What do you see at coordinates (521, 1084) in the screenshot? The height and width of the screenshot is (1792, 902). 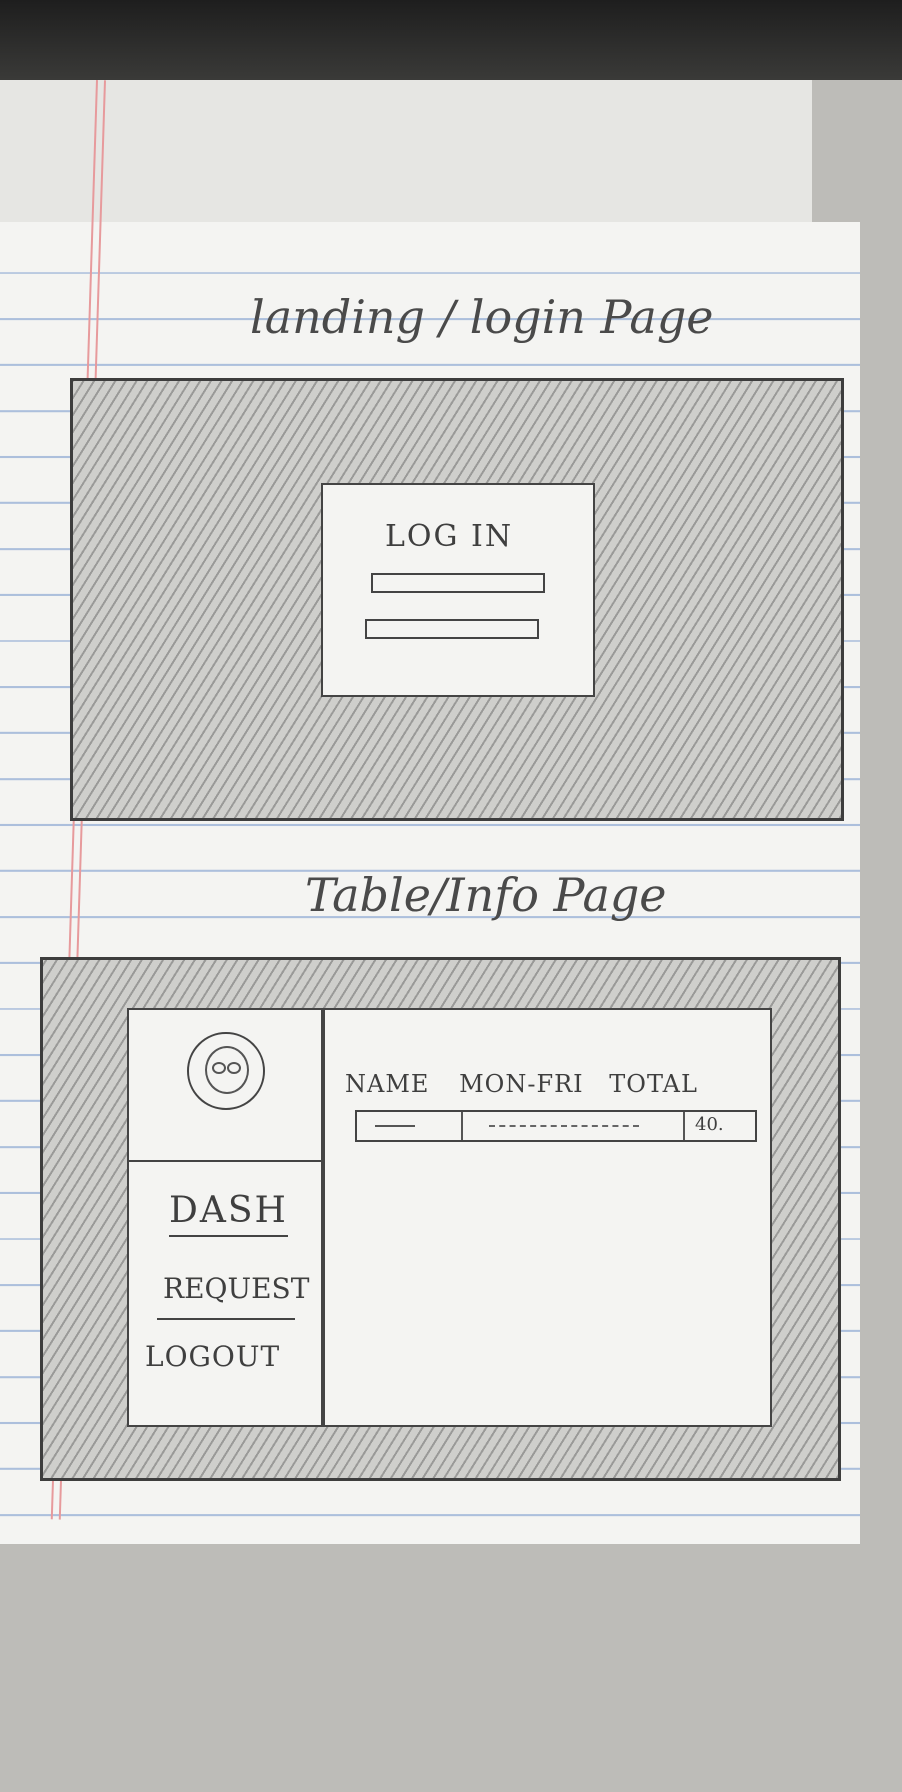 I see `column-mon-fri: MON-FRI` at bounding box center [521, 1084].